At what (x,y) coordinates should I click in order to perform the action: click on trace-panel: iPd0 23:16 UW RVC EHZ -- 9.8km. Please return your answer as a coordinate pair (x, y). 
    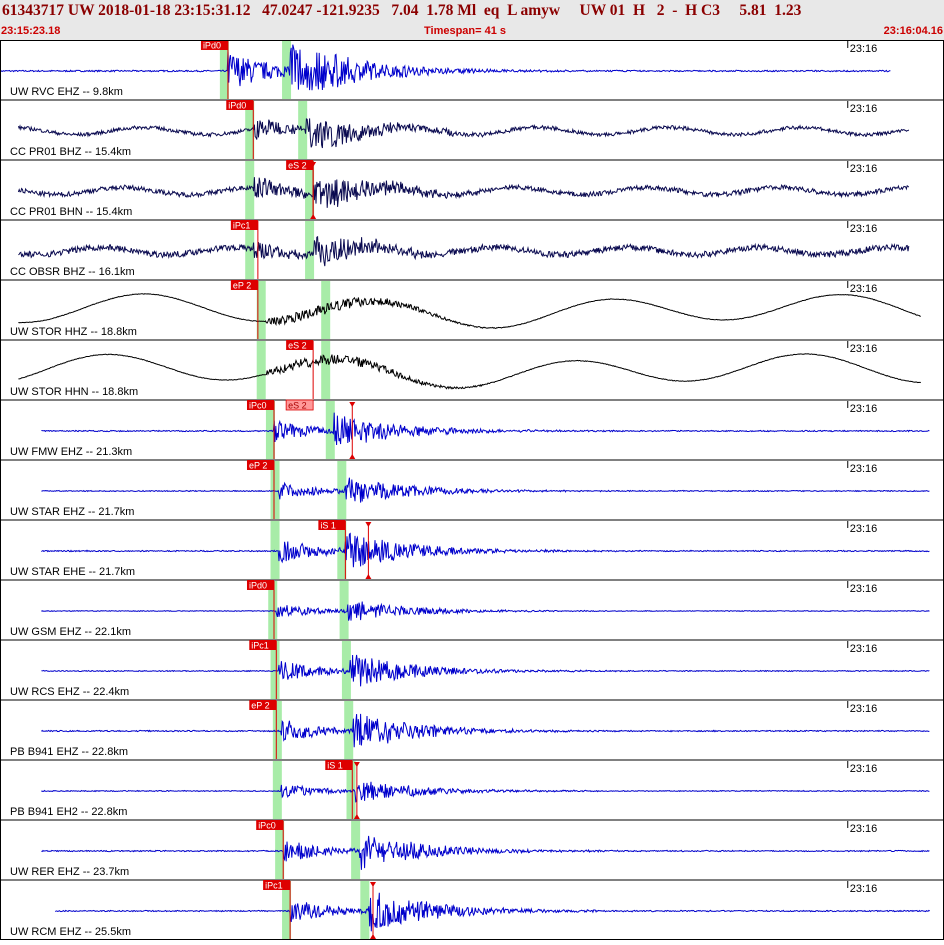
    Looking at the image, I should click on (472, 70).